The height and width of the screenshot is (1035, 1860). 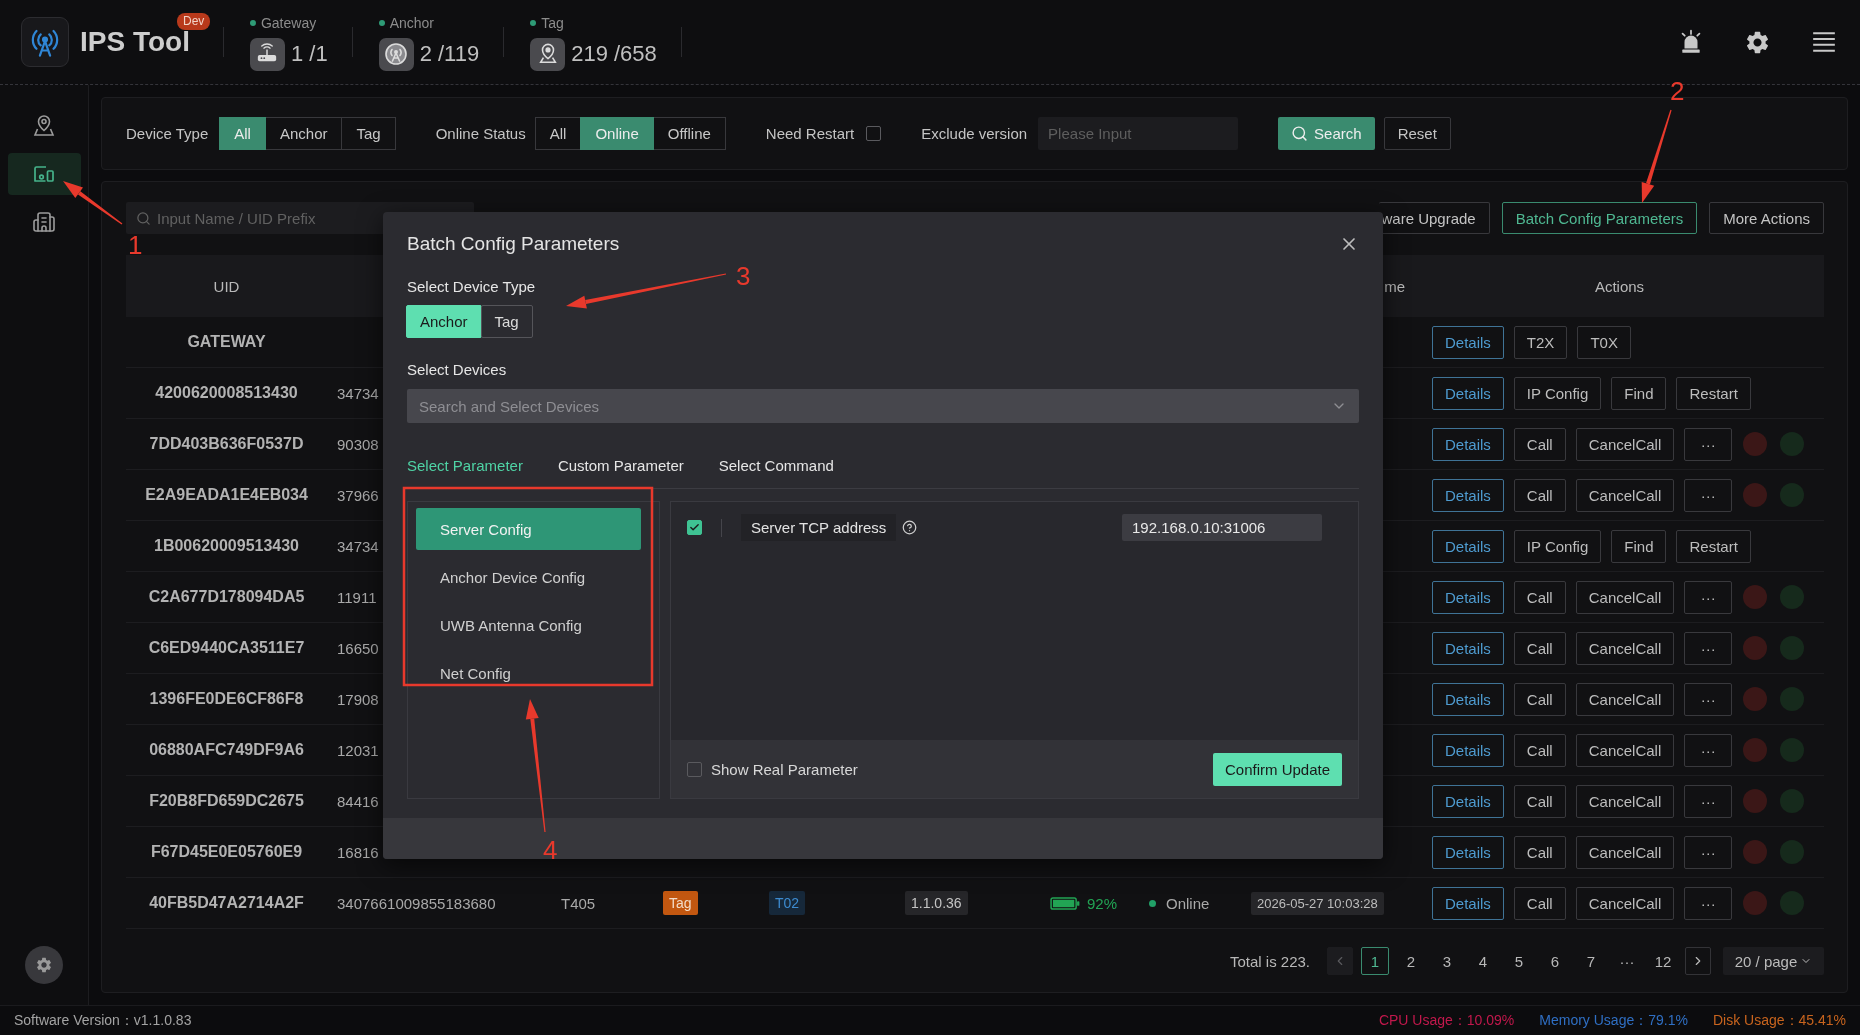 What do you see at coordinates (44, 174) in the screenshot?
I see `nav-item` at bounding box center [44, 174].